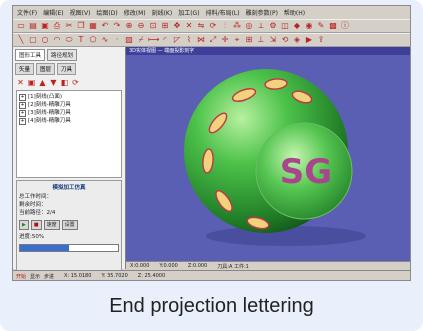  What do you see at coordinates (57, 26) in the screenshot?
I see `print-icon: ⎙` at bounding box center [57, 26].